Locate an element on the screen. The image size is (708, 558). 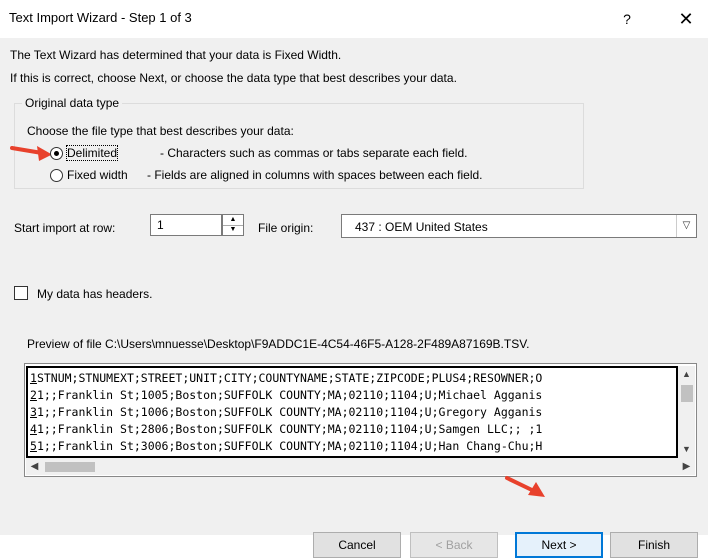
preview-row-number: 5 is located at coordinates (33, 446).